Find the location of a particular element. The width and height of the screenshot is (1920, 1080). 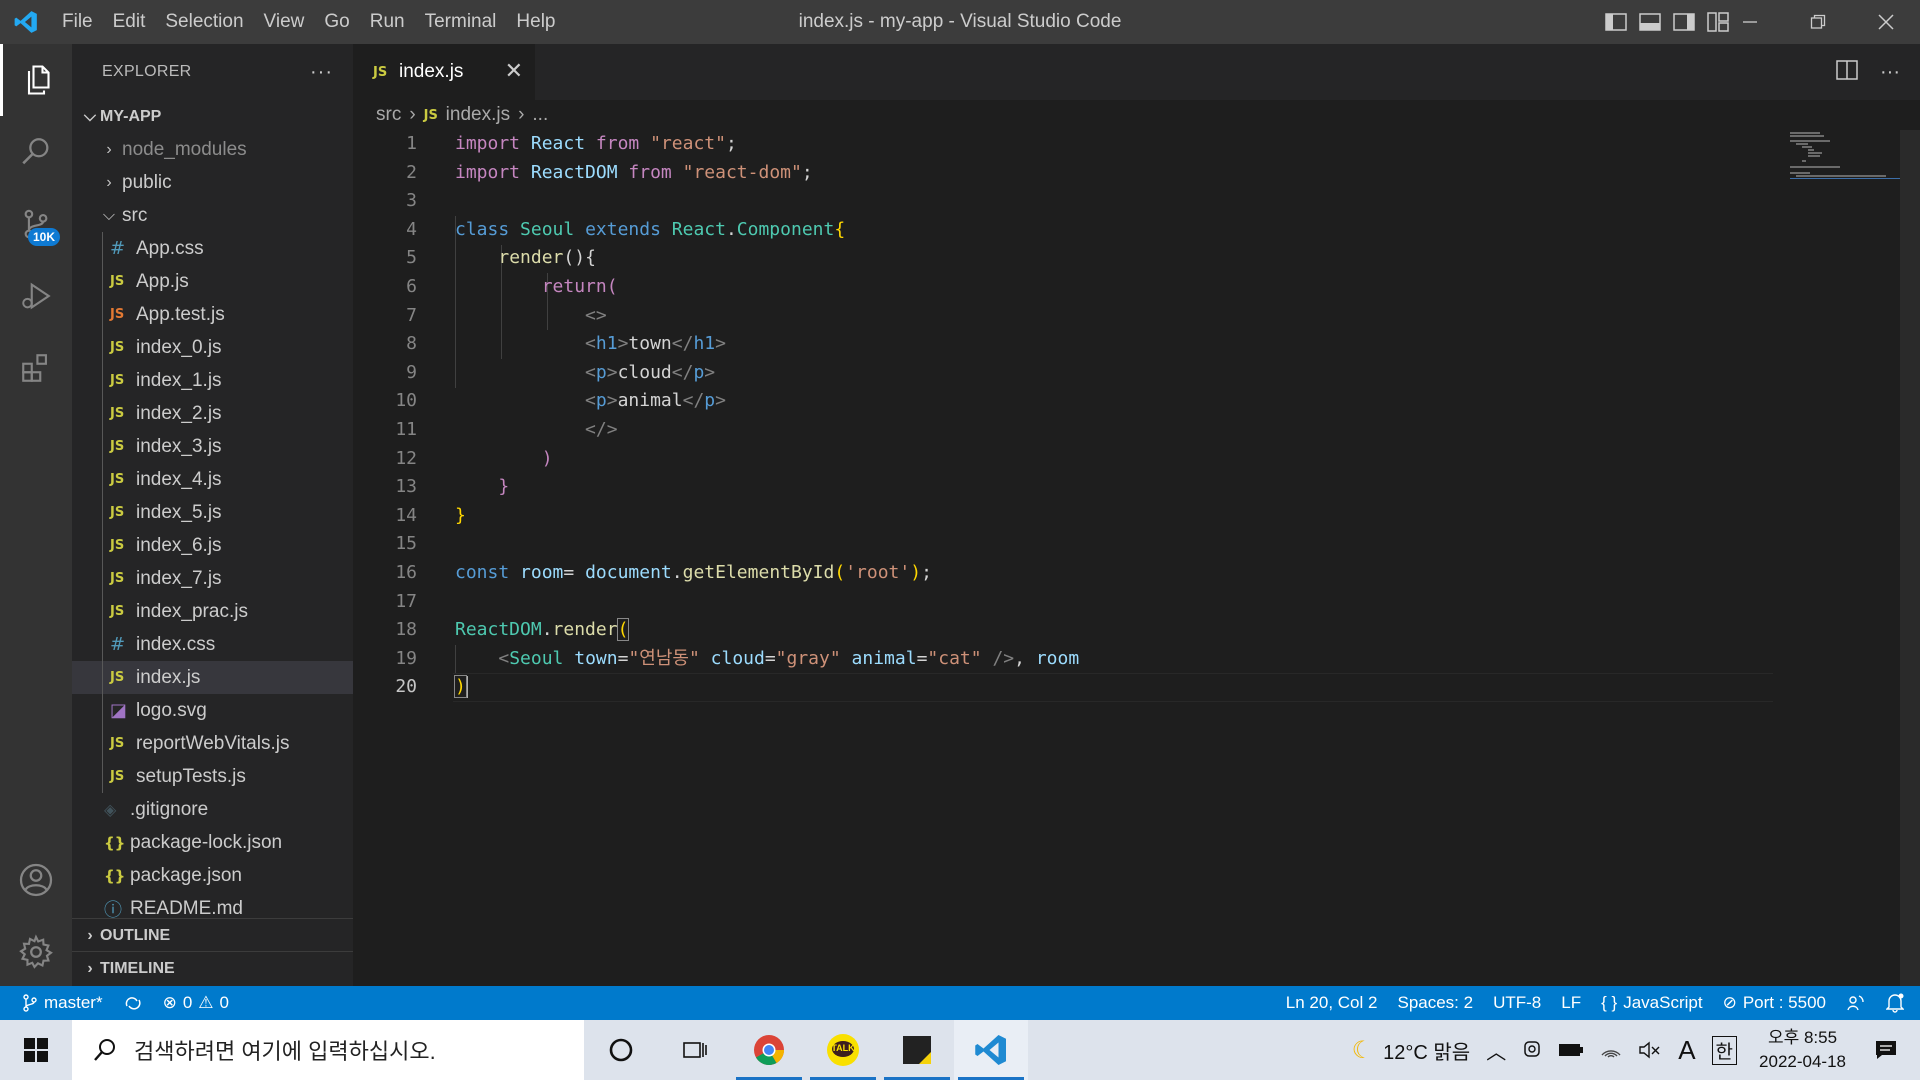

minimize-icon is located at coordinates (1750, 22).